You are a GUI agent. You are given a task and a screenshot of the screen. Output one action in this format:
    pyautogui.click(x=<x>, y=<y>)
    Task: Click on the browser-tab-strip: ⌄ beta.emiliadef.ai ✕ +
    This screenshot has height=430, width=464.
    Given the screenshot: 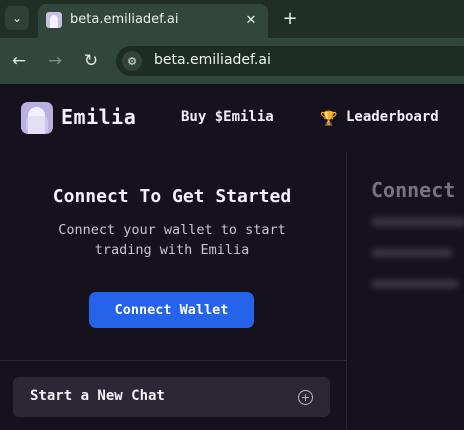 What is the action you would take?
    pyautogui.click(x=232, y=19)
    